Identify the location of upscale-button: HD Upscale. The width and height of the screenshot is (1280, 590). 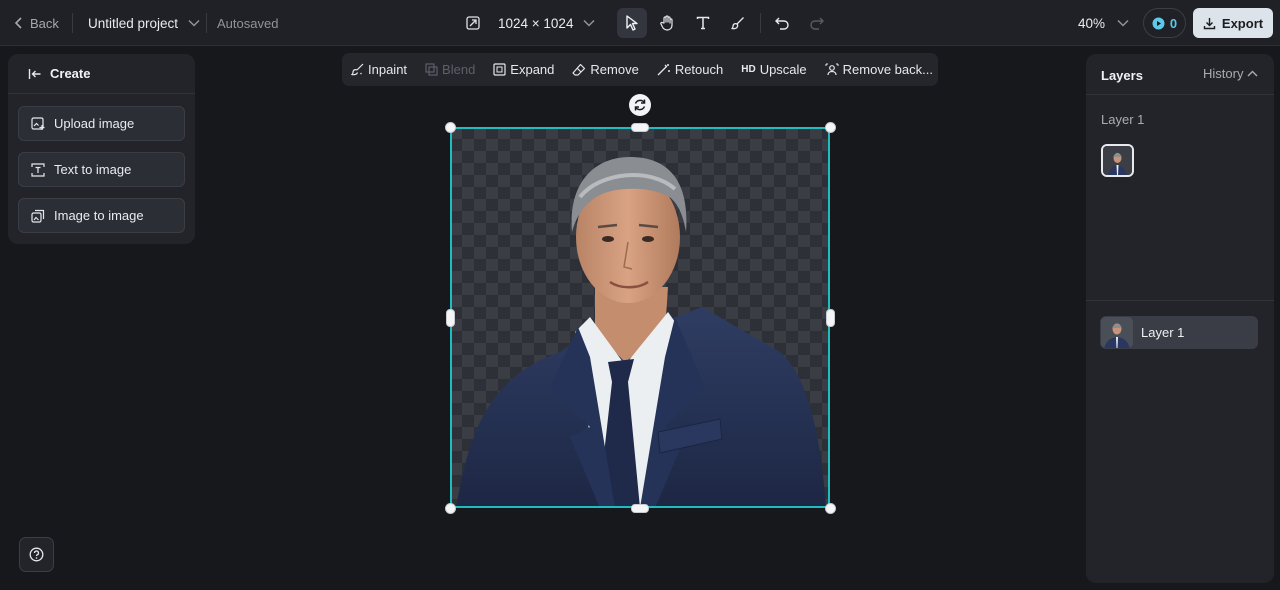
(773, 69).